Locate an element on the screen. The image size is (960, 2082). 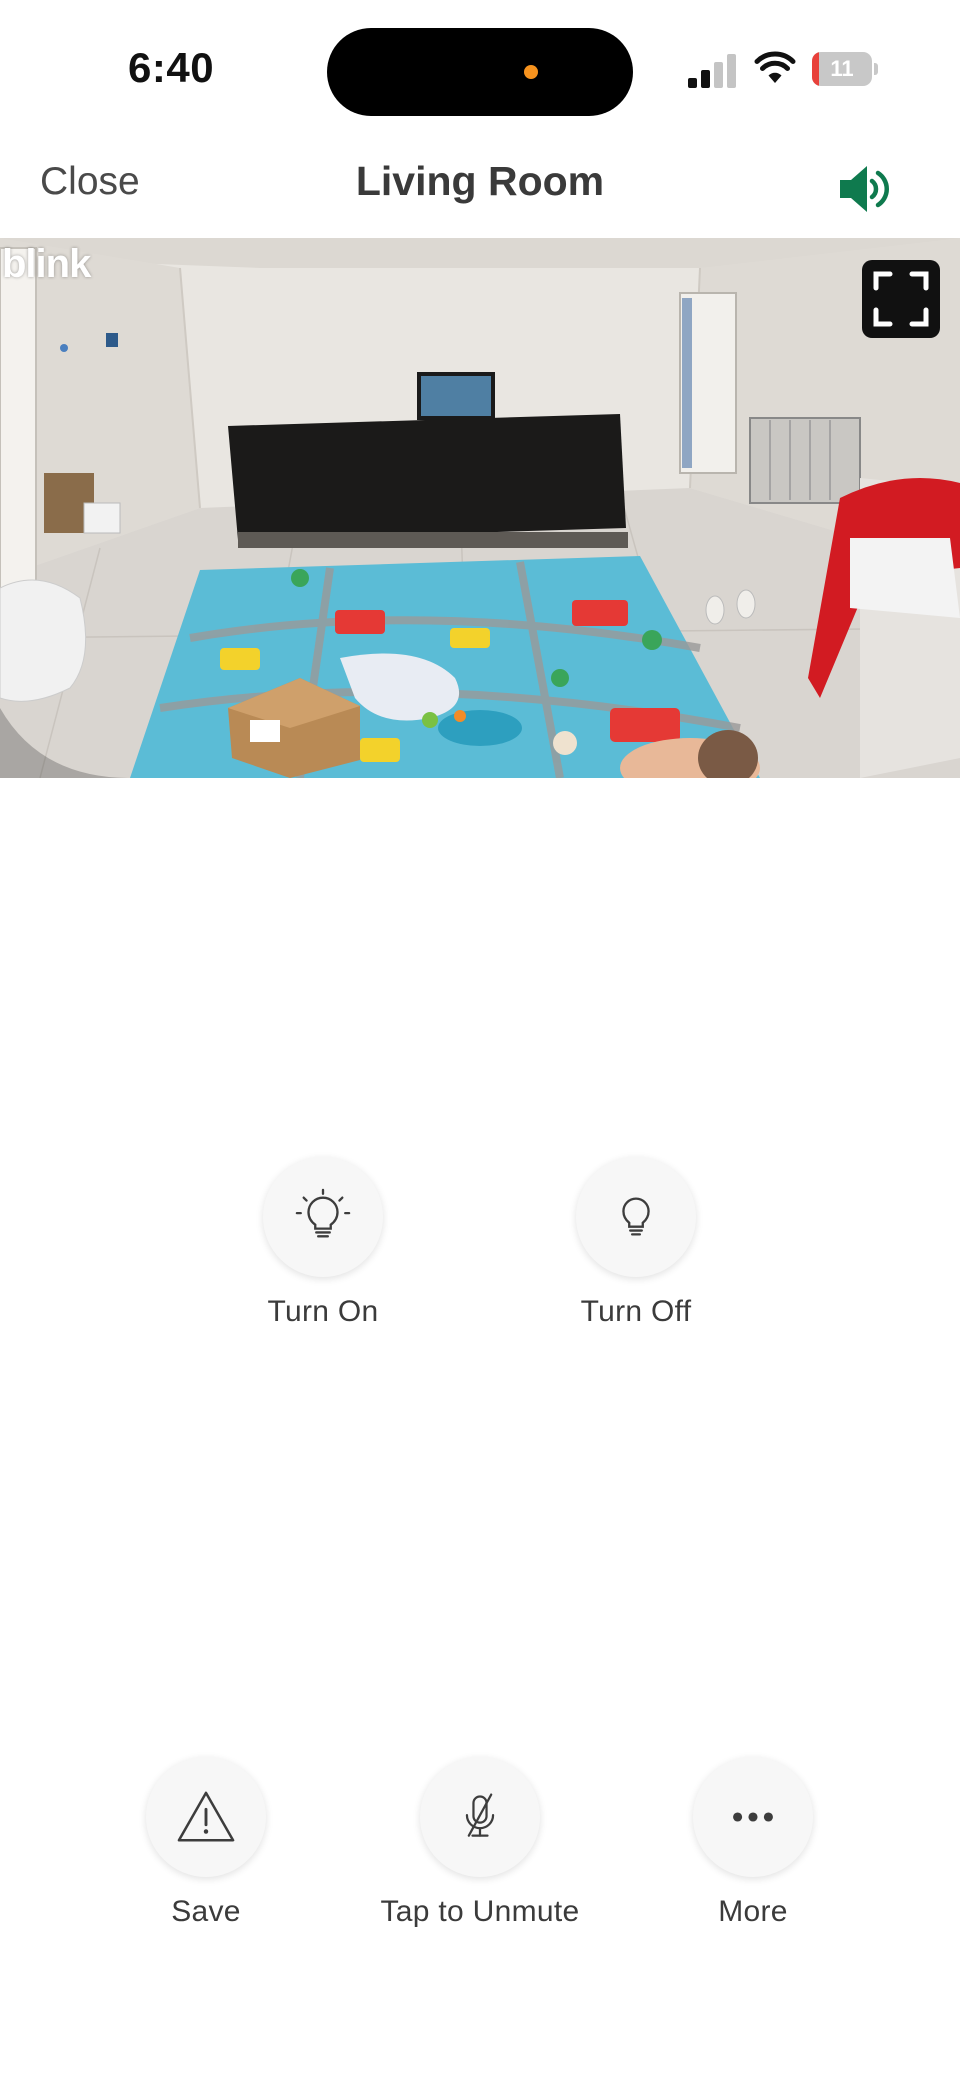
battery-level: 11 is located at coordinates (842, 68).